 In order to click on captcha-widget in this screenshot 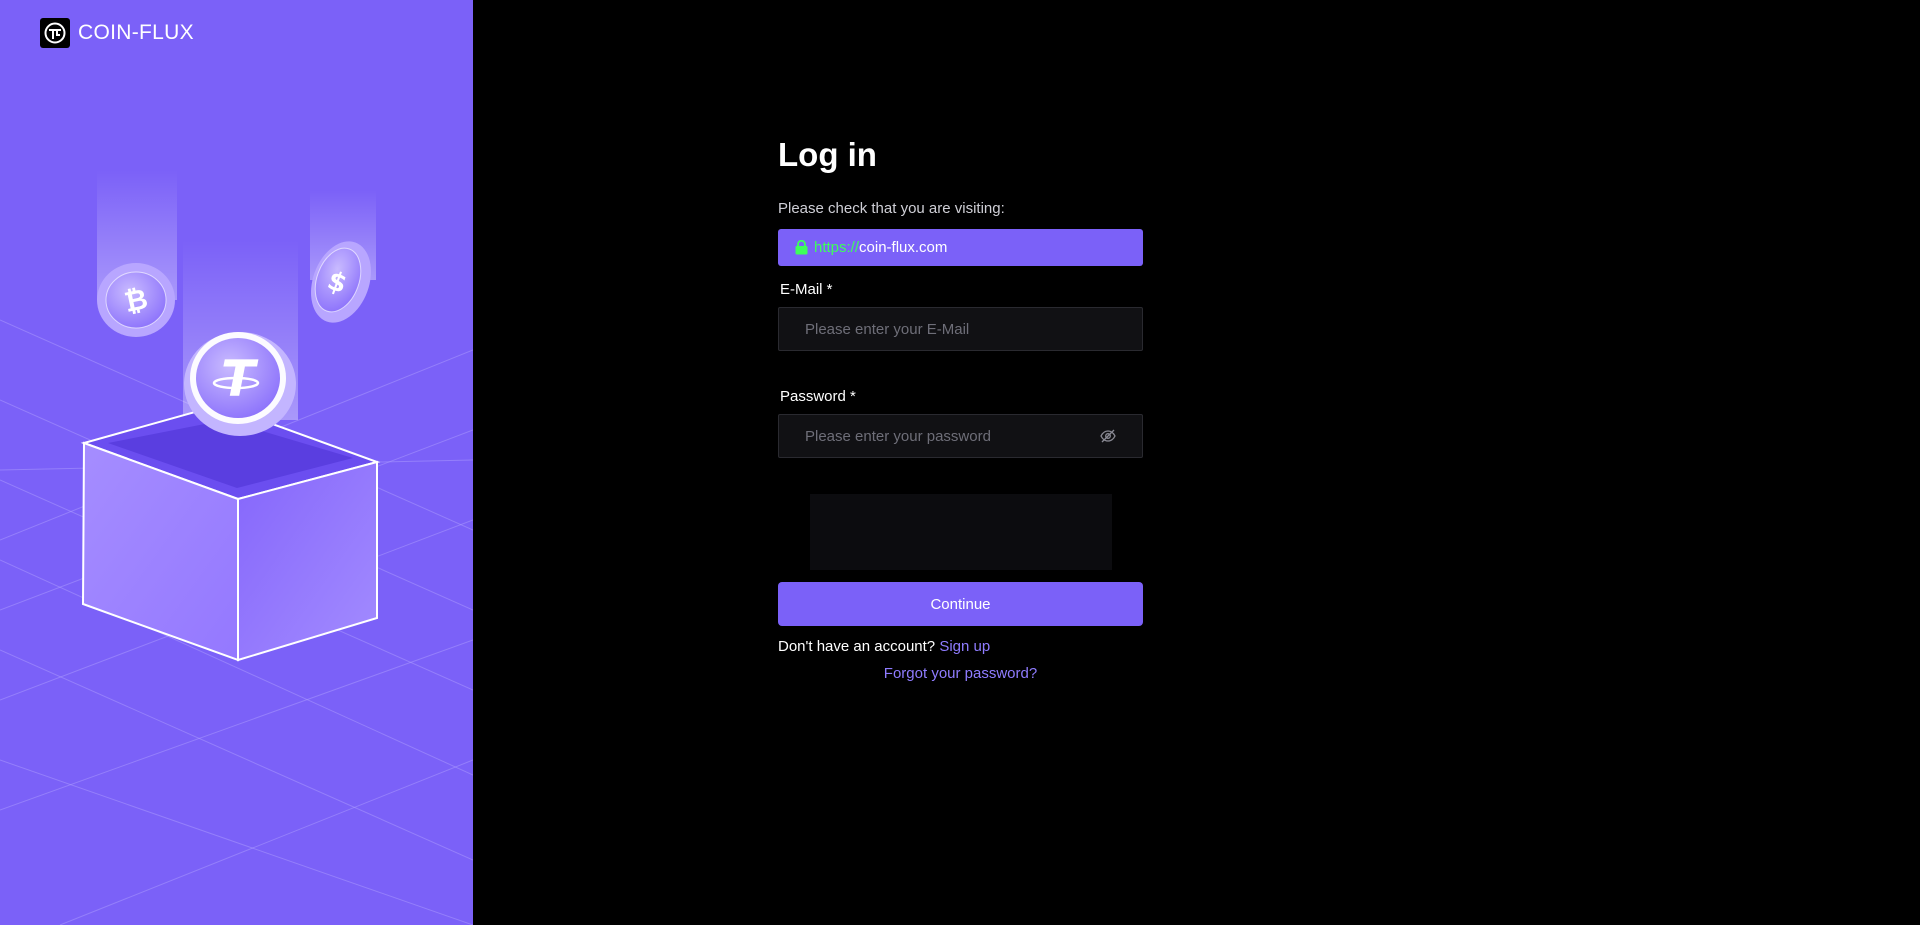, I will do `click(960, 532)`.